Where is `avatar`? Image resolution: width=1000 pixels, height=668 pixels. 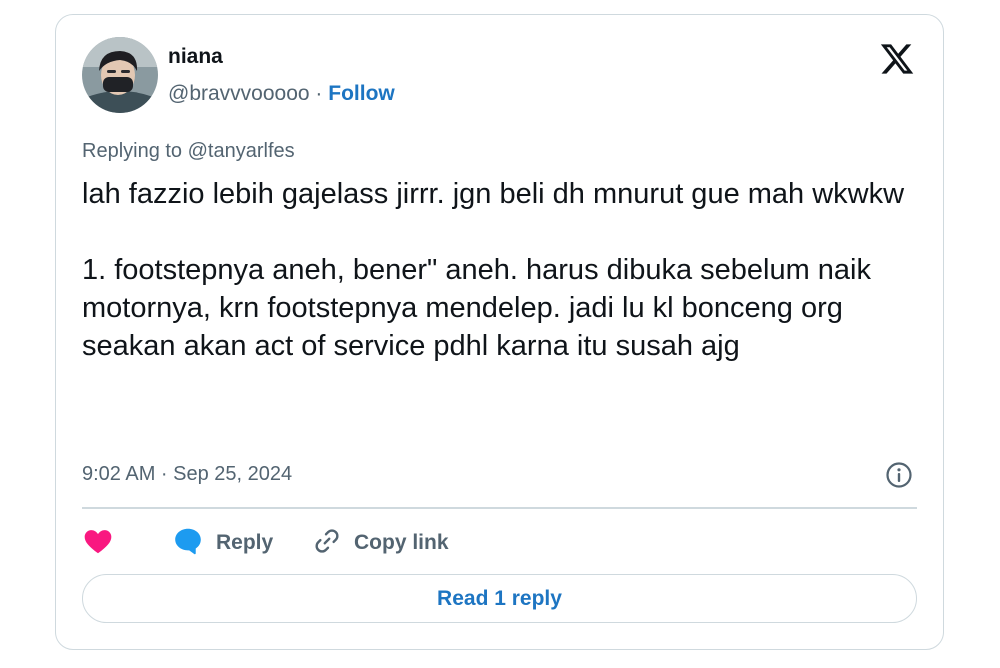
avatar is located at coordinates (120, 75).